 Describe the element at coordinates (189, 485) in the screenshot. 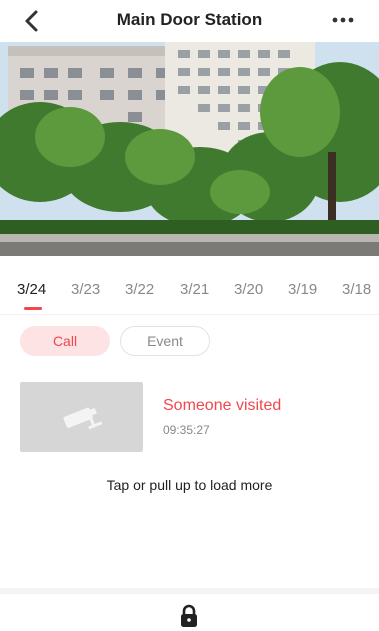

I see `load-more-text: Tap or pull up to load more` at that location.